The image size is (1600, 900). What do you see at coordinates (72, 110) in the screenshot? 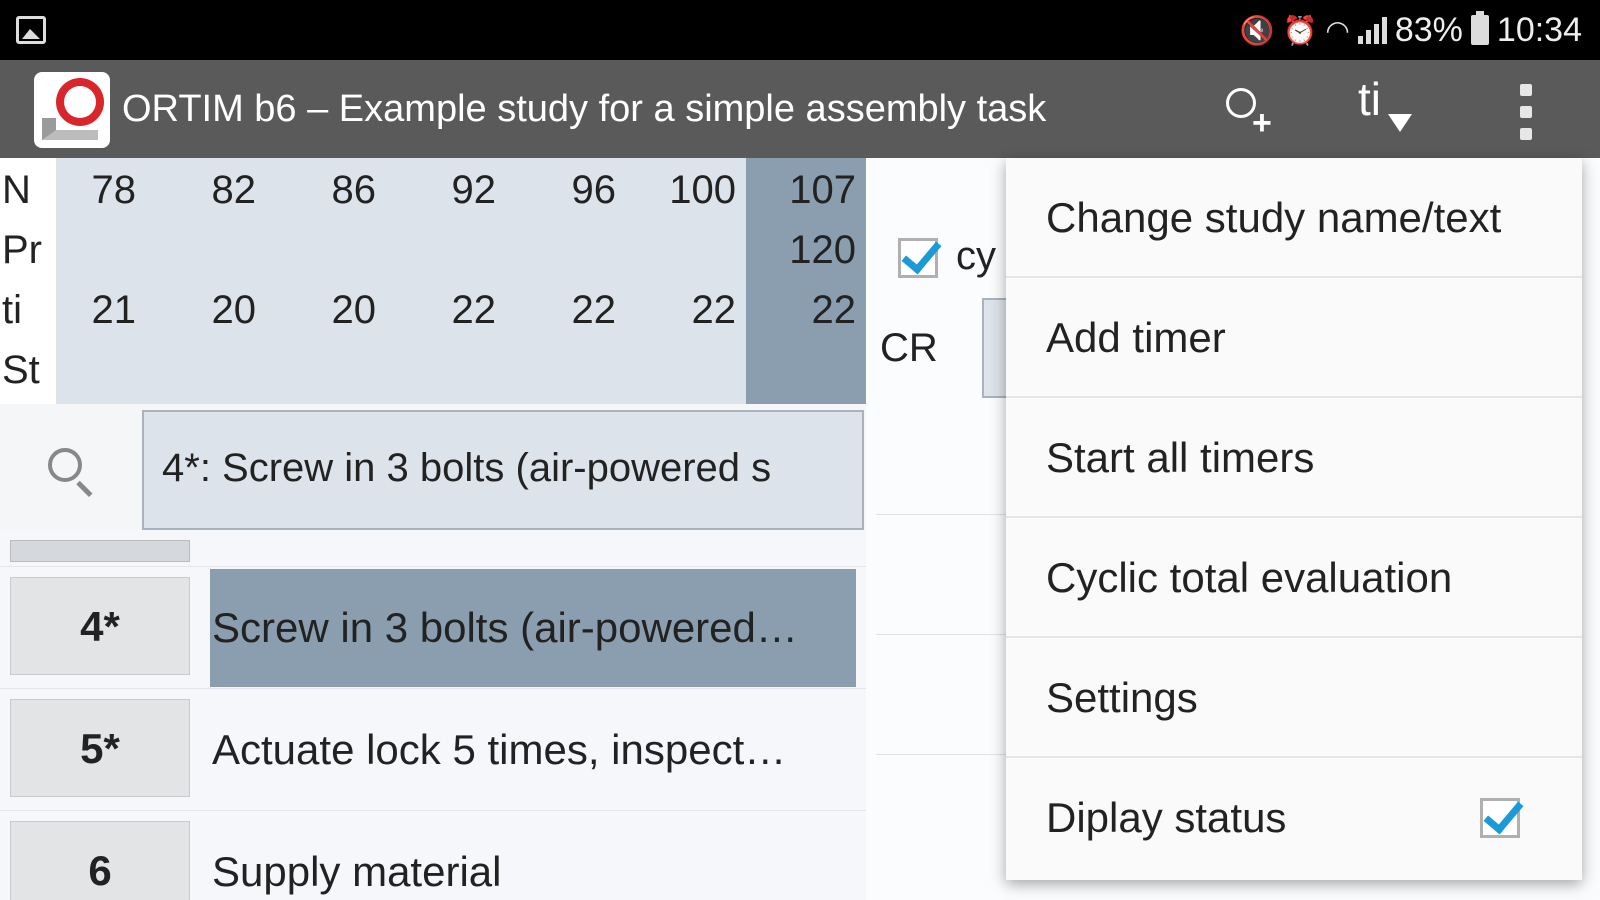
I see `app-logo` at bounding box center [72, 110].